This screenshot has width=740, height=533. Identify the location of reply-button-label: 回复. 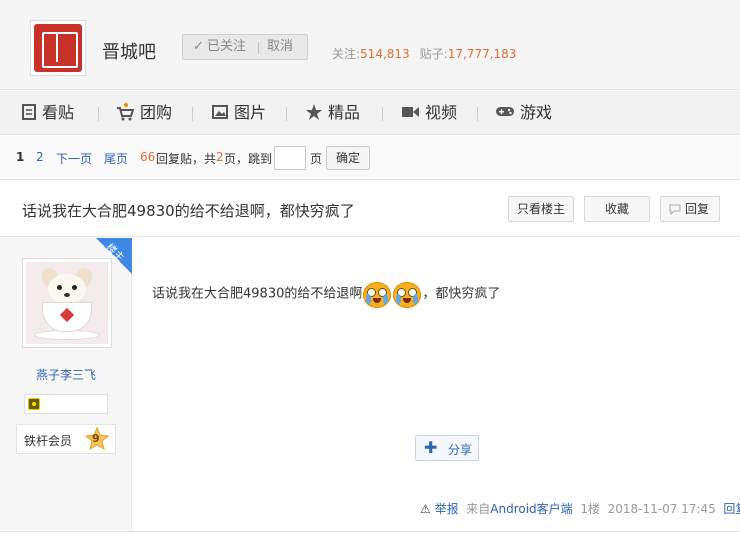
(696, 209).